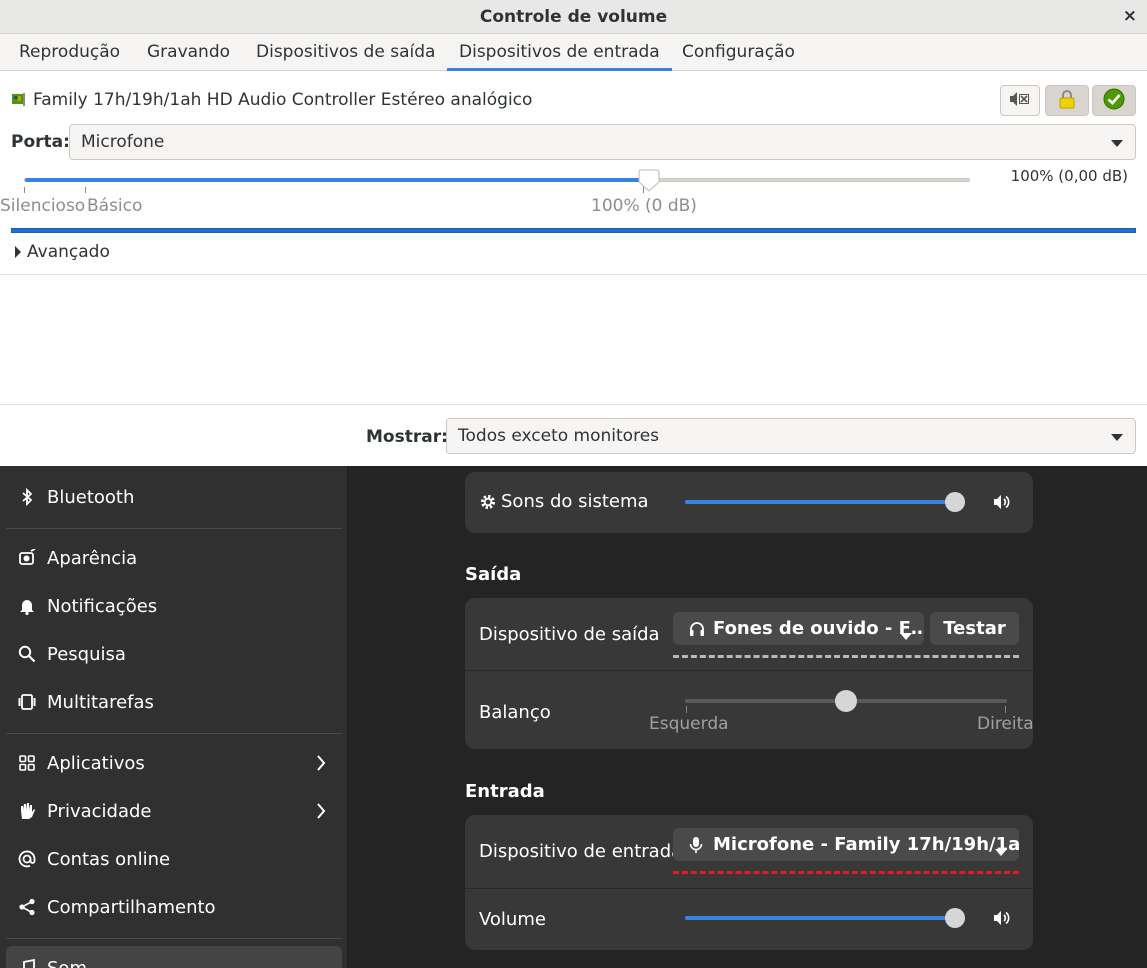 Image resolution: width=1147 pixels, height=968 pixels. What do you see at coordinates (123, 142) in the screenshot?
I see `port-value: Microfone` at bounding box center [123, 142].